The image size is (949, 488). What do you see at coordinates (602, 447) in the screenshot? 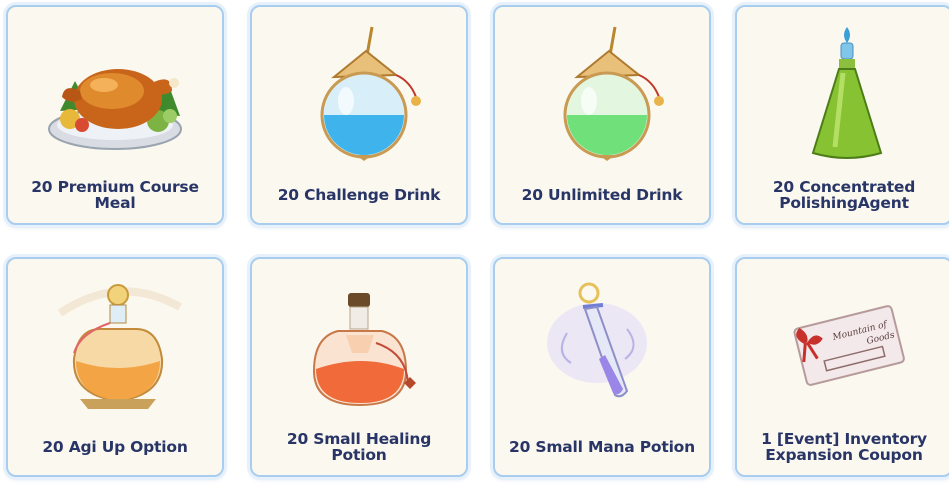
I see `reward-label: 20 Small Mana Potion` at bounding box center [602, 447].